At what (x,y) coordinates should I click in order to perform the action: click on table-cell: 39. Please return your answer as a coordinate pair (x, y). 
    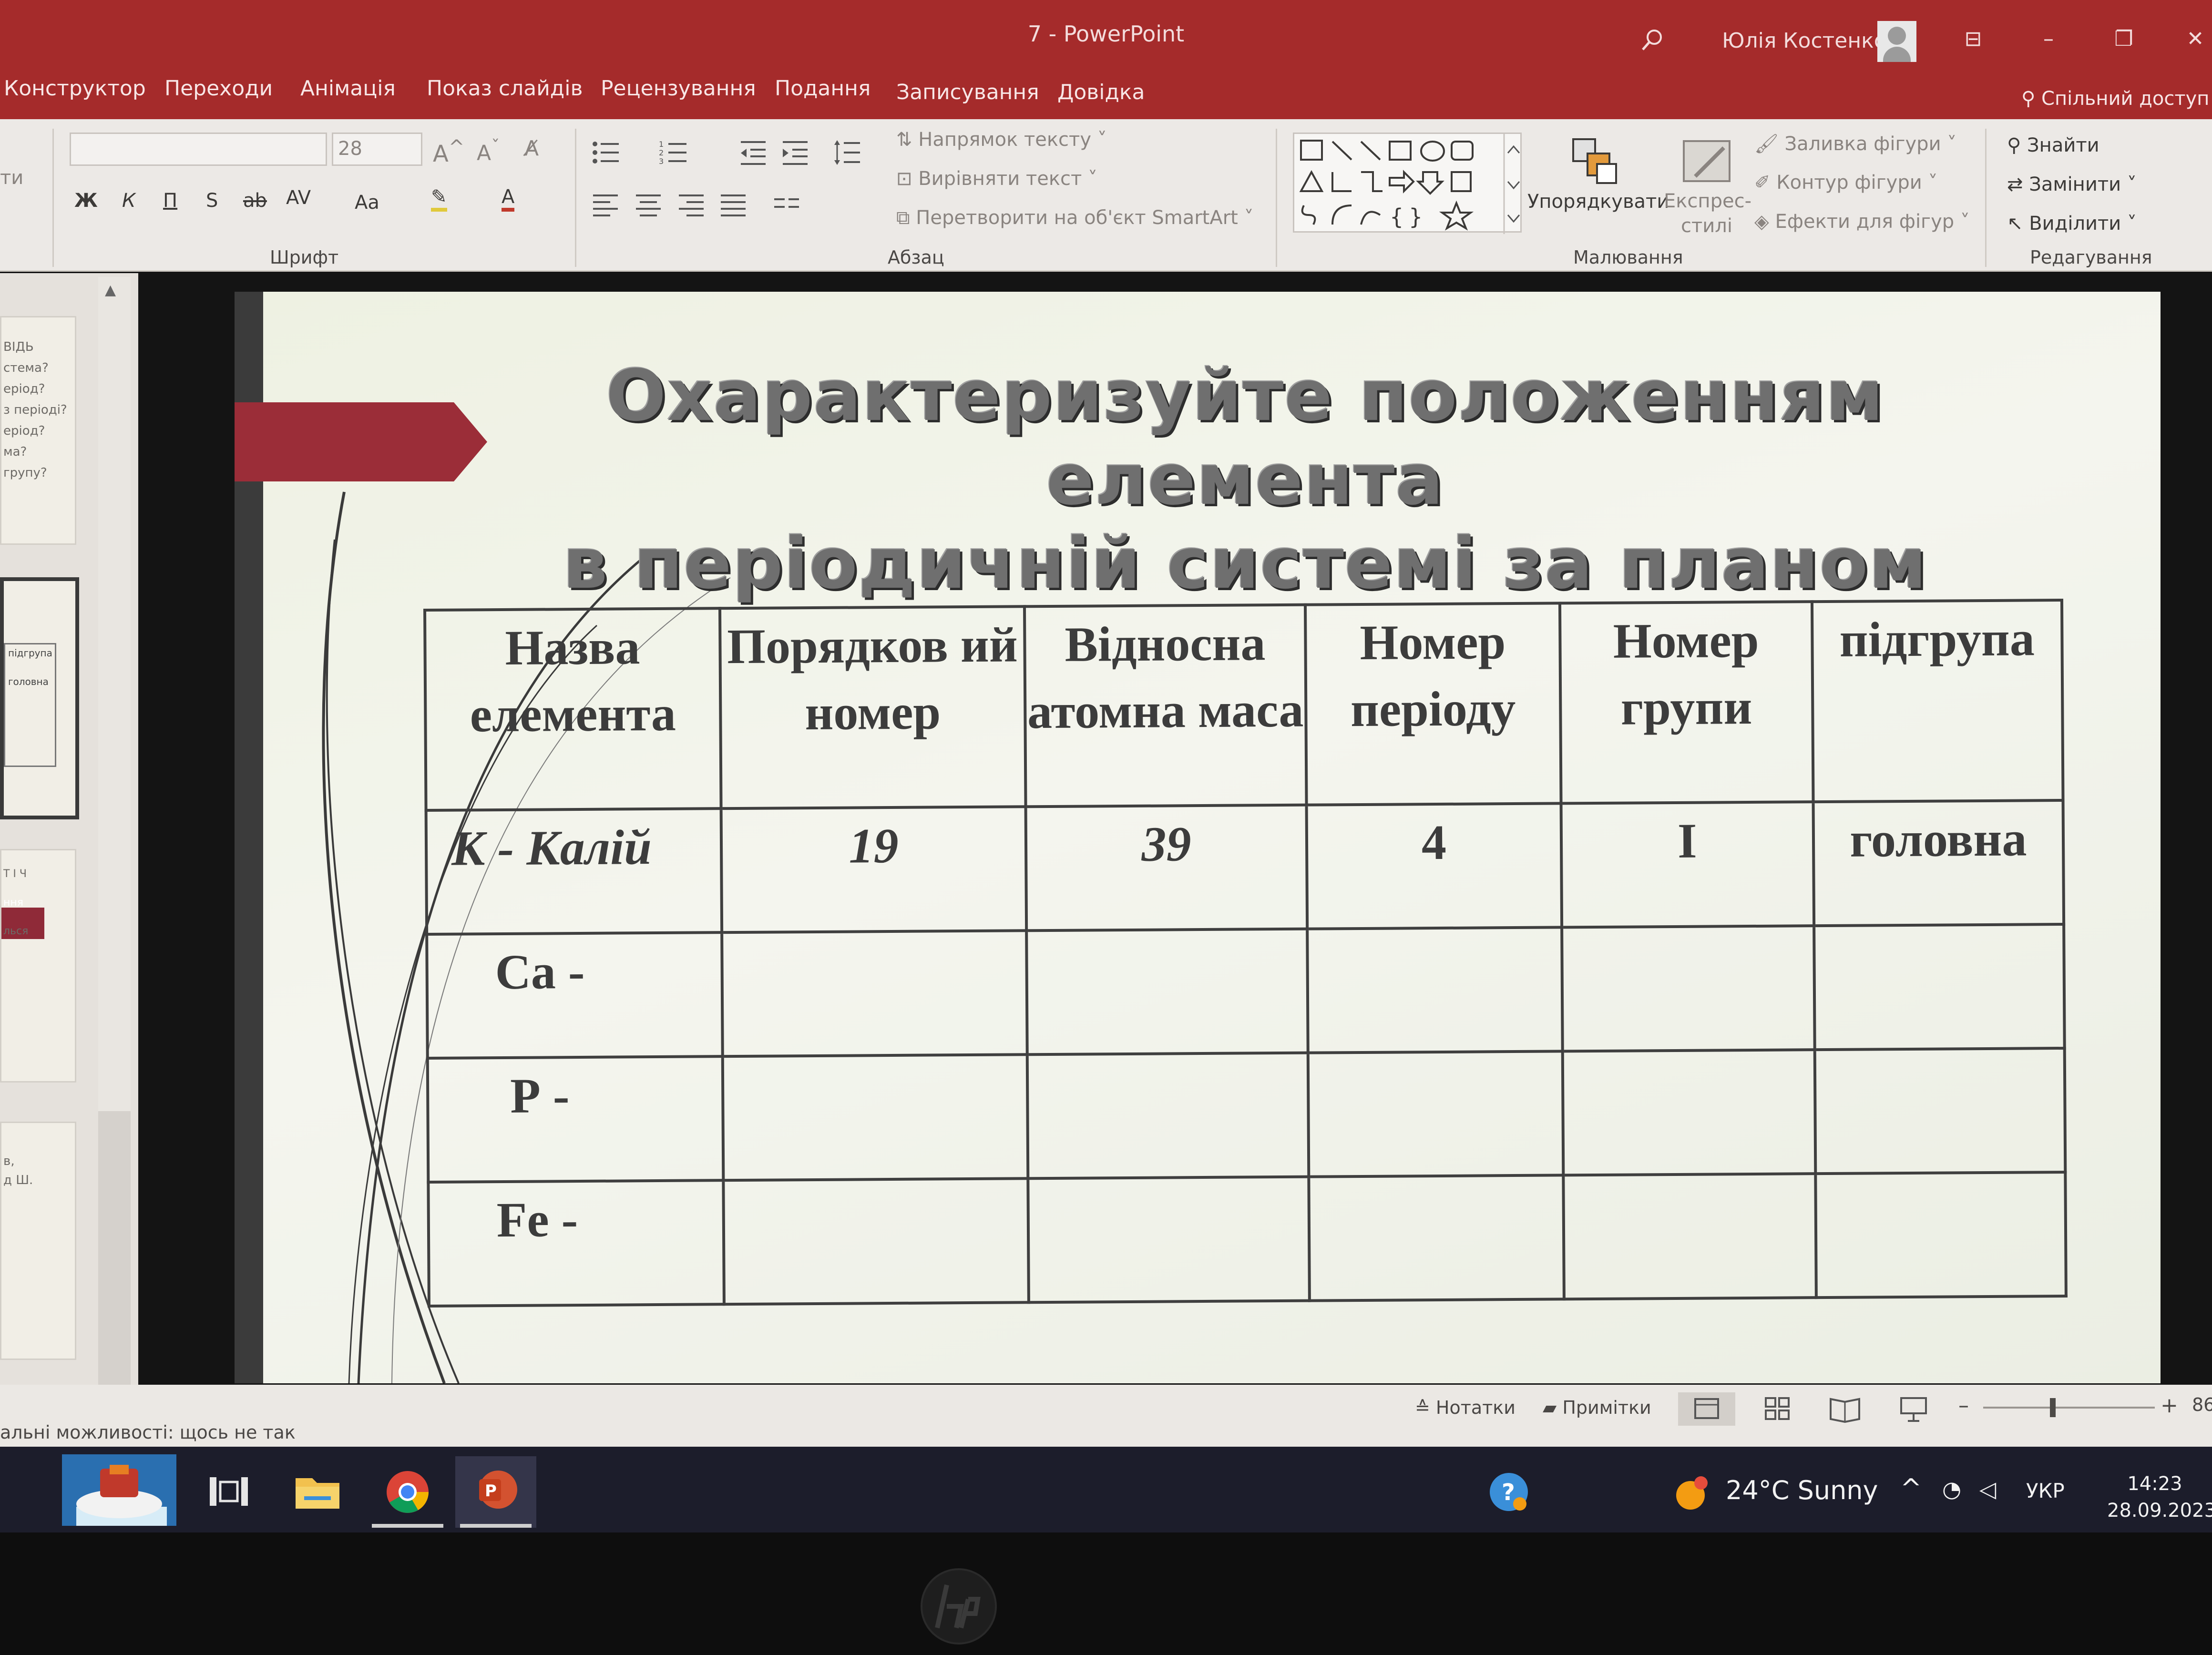
    Looking at the image, I should click on (1166, 868).